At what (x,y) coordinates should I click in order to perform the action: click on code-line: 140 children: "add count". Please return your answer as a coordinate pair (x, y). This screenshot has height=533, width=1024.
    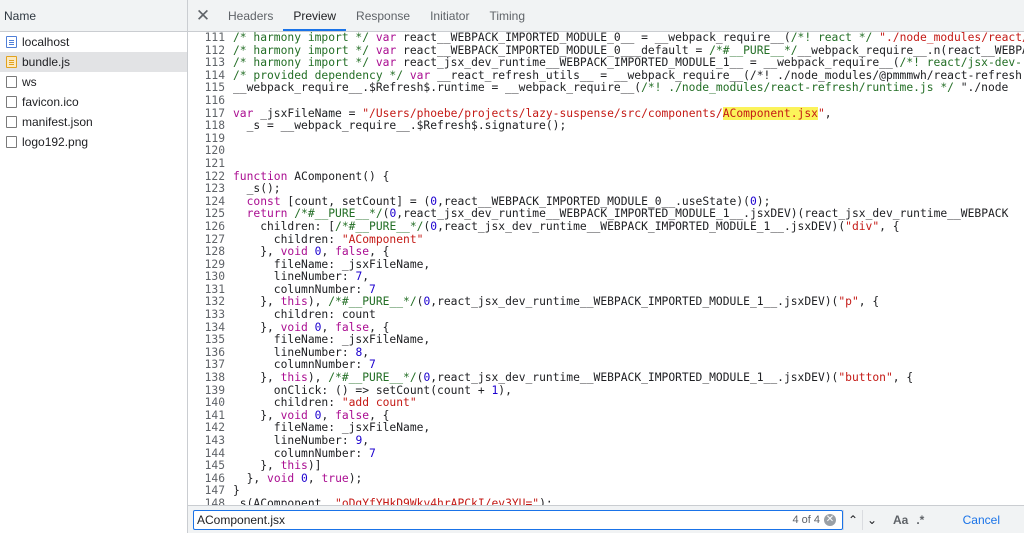
    Looking at the image, I should click on (606, 403).